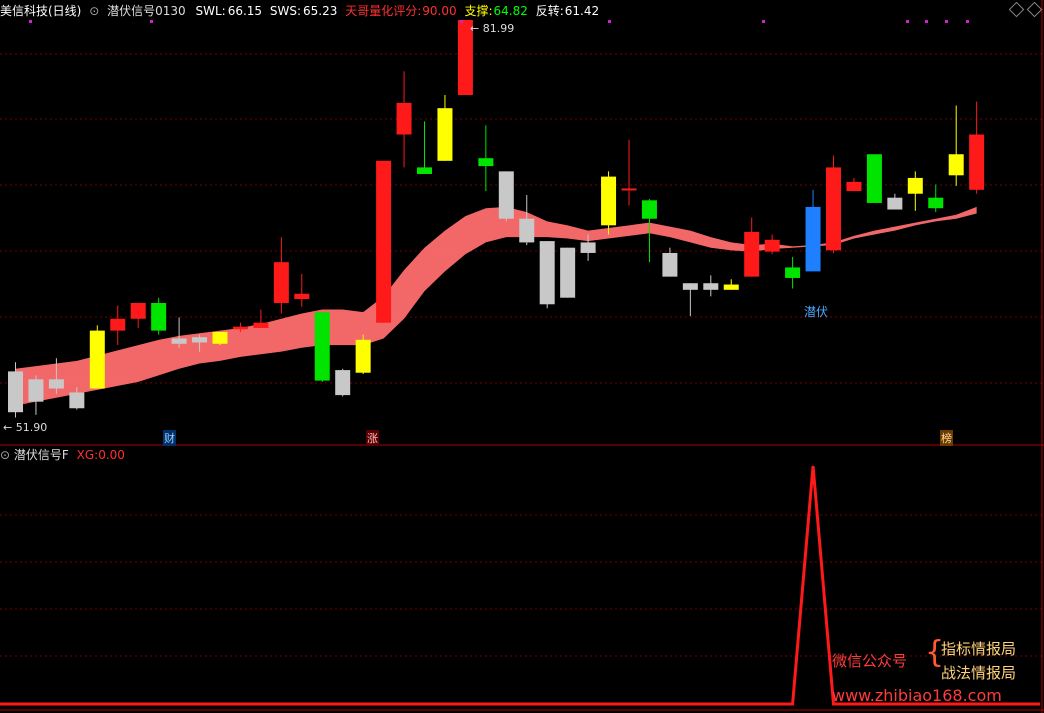  Describe the element at coordinates (320, 11) in the screenshot. I see `sws-value: 65.23` at that location.